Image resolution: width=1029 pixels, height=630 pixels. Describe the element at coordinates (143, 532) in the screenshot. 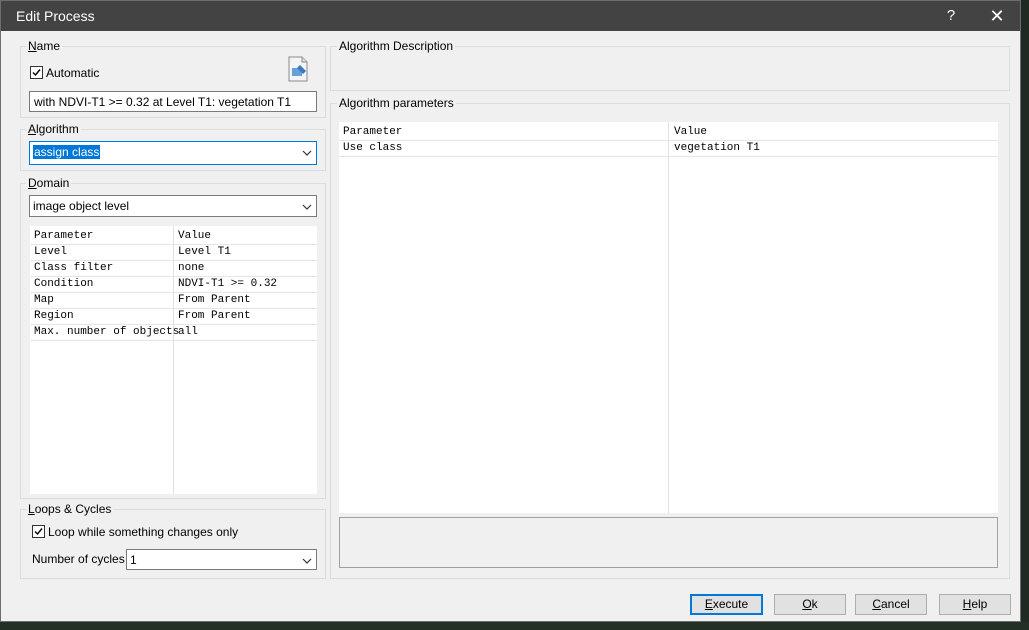

I see `loop-label: Loop while something changes only` at that location.